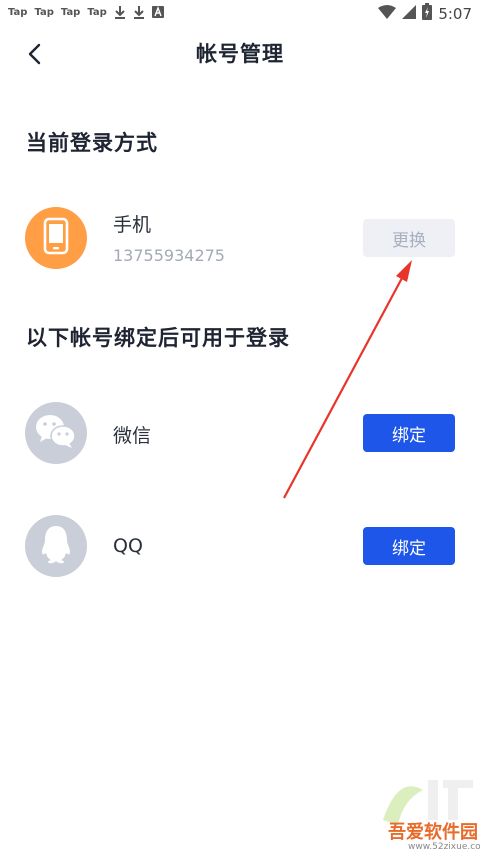 Image resolution: width=480 pixels, height=855 pixels. Describe the element at coordinates (387, 13) in the screenshot. I see `wifi-icon` at that location.